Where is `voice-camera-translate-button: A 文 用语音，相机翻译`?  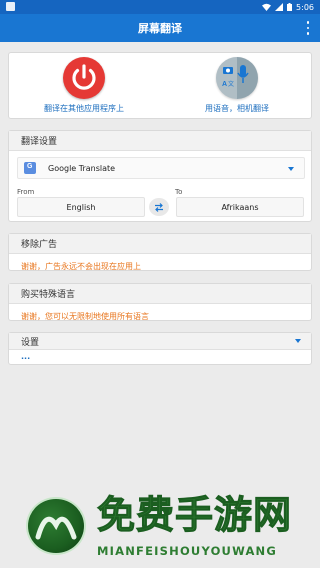 voice-camera-translate-button: A 文 用语音，相机翻译 is located at coordinates (237, 87).